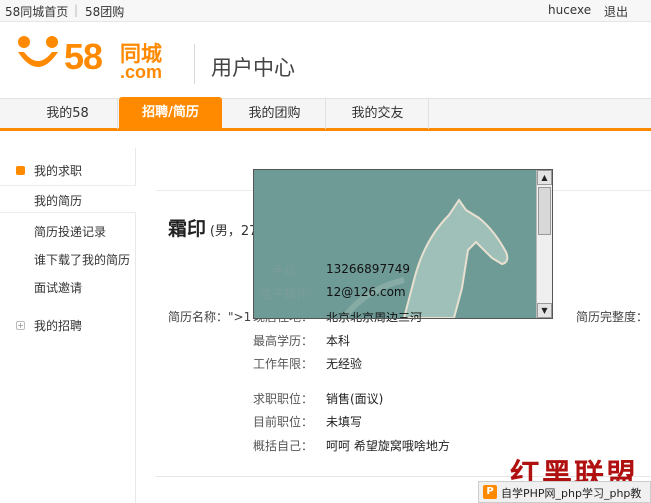 This screenshot has height=503, width=651. What do you see at coordinates (290, 271) in the screenshot?
I see `overlay-ghost-phone-label: 手机：` at bounding box center [290, 271].